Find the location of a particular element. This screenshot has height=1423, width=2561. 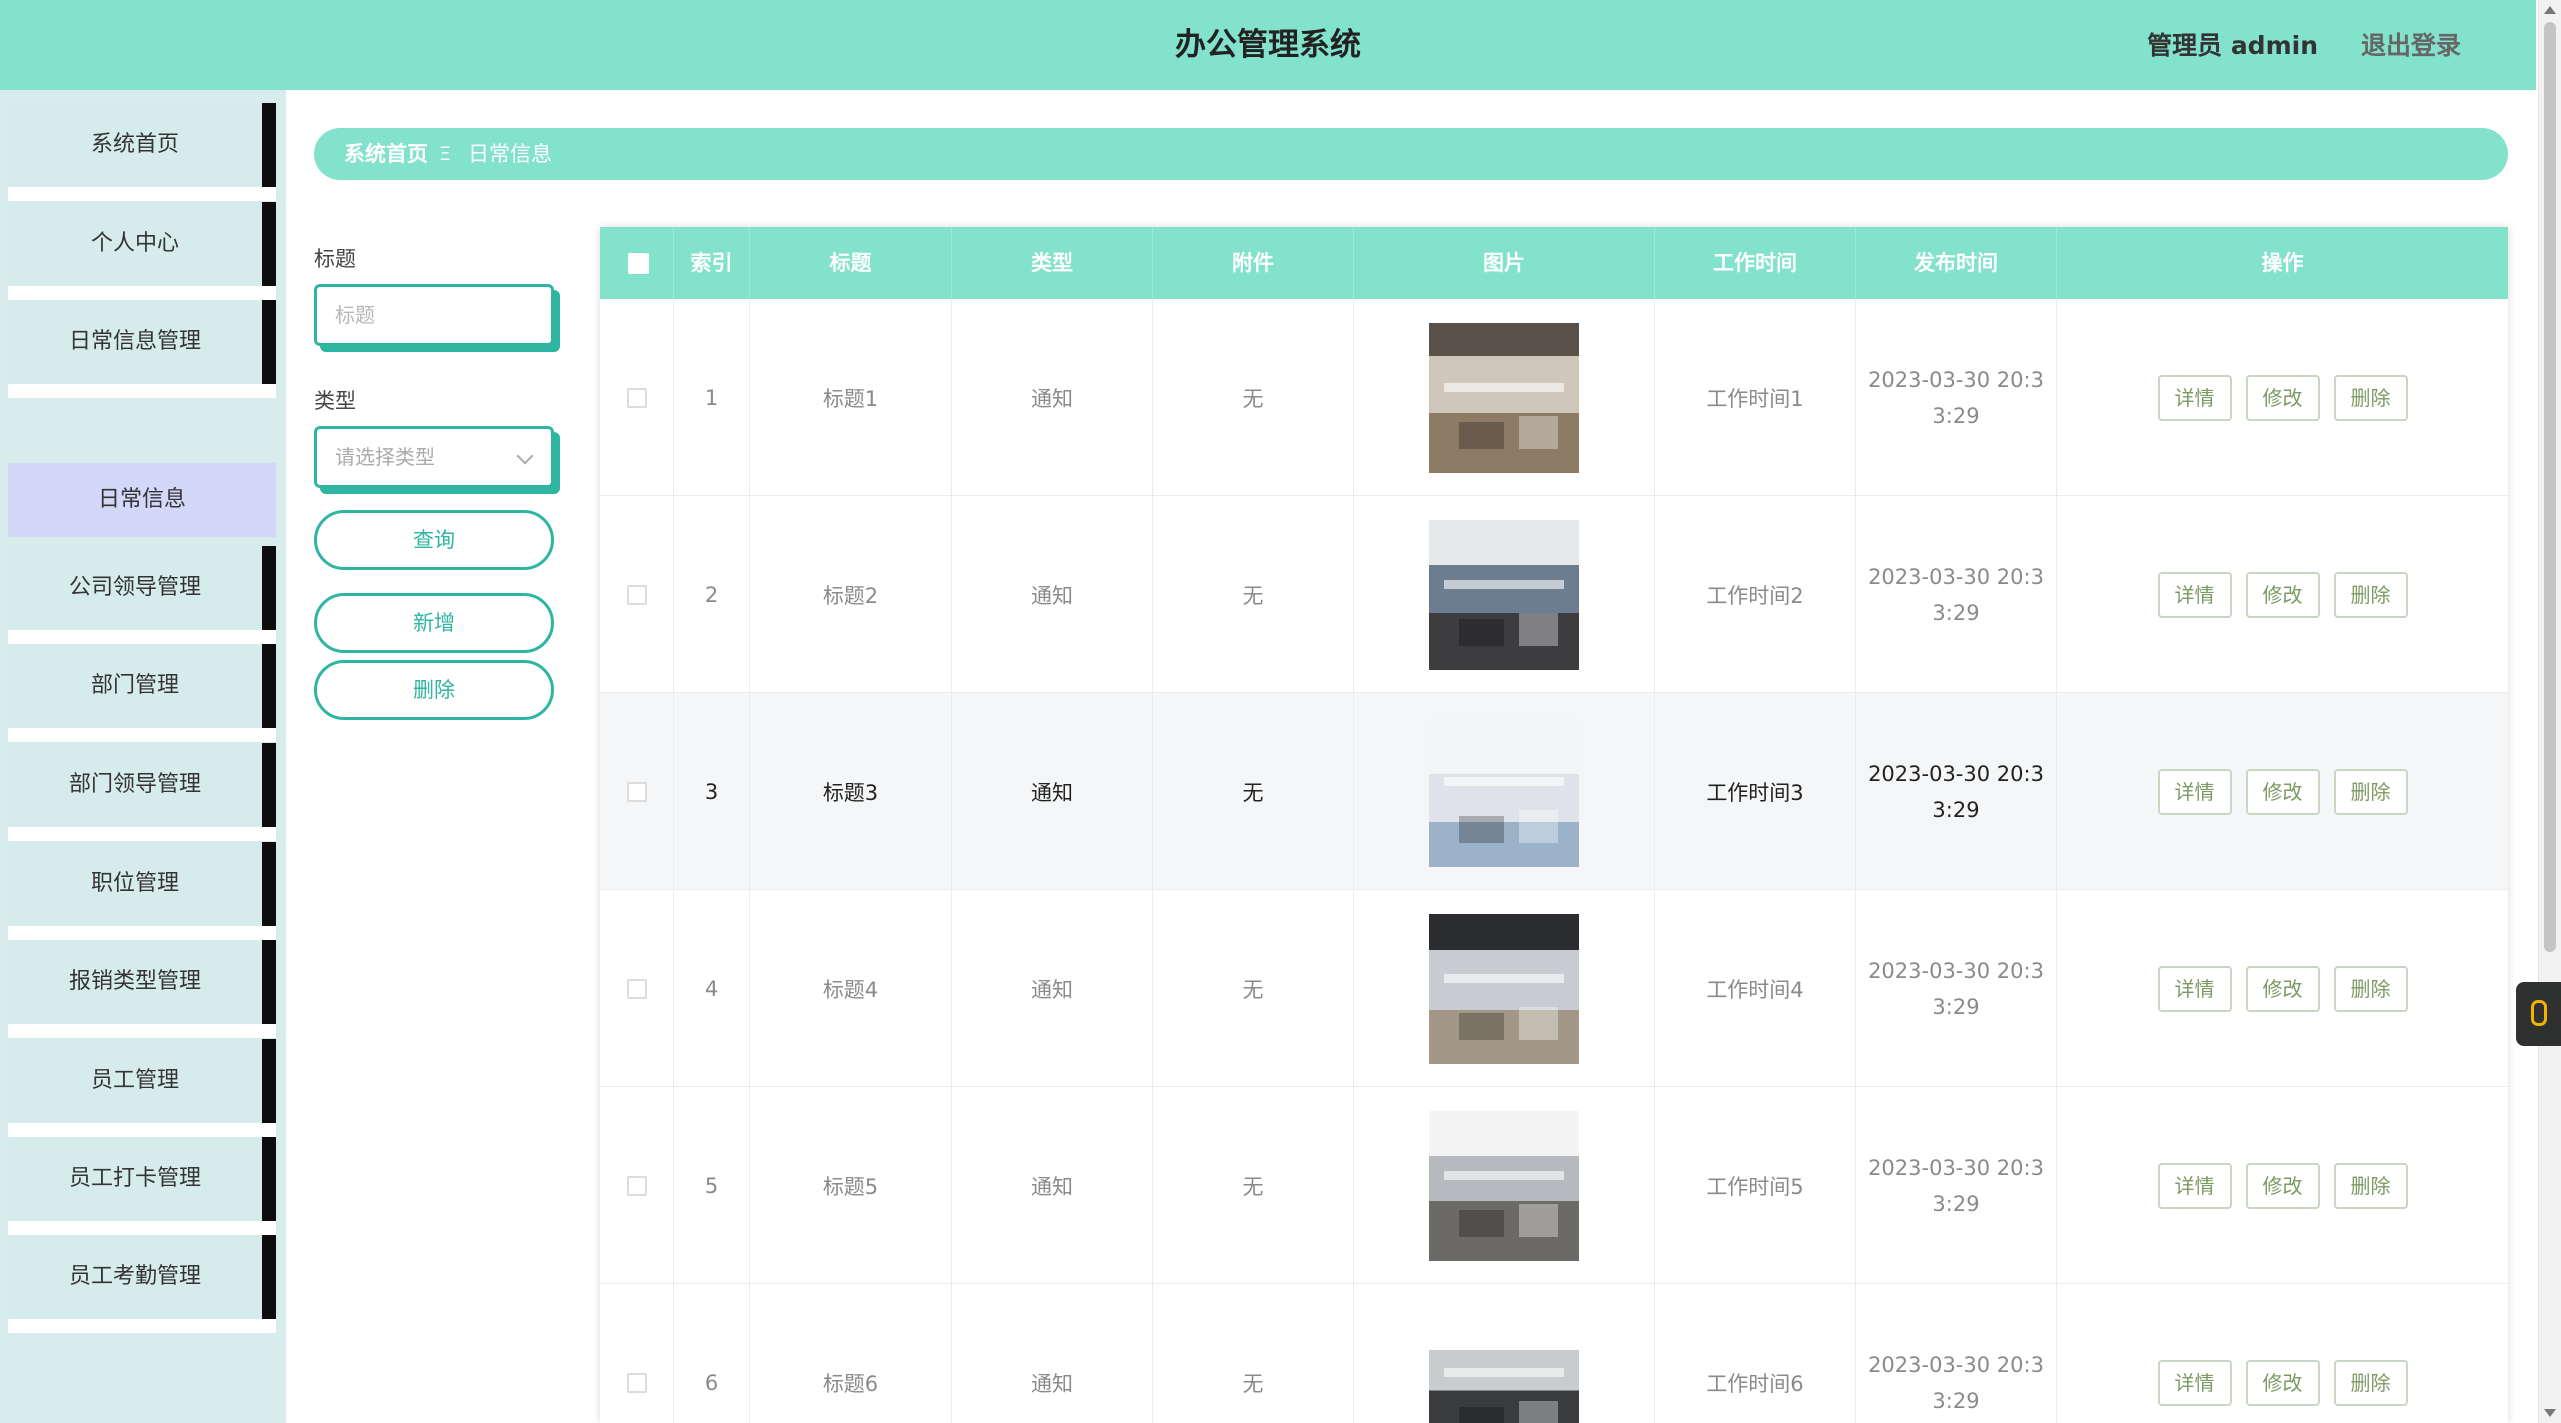

batch-delete-button: 删除 is located at coordinates (434, 690).